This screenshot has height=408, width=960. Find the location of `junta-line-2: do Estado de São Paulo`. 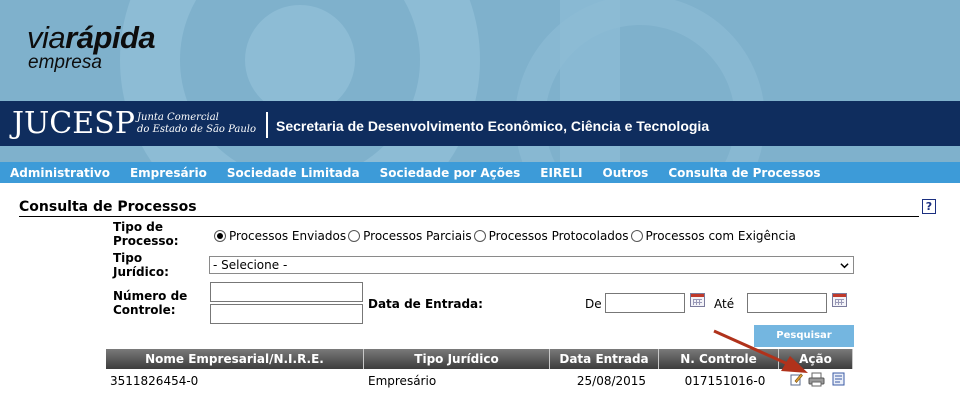

junta-line-2: do Estado de São Paulo is located at coordinates (197, 129).